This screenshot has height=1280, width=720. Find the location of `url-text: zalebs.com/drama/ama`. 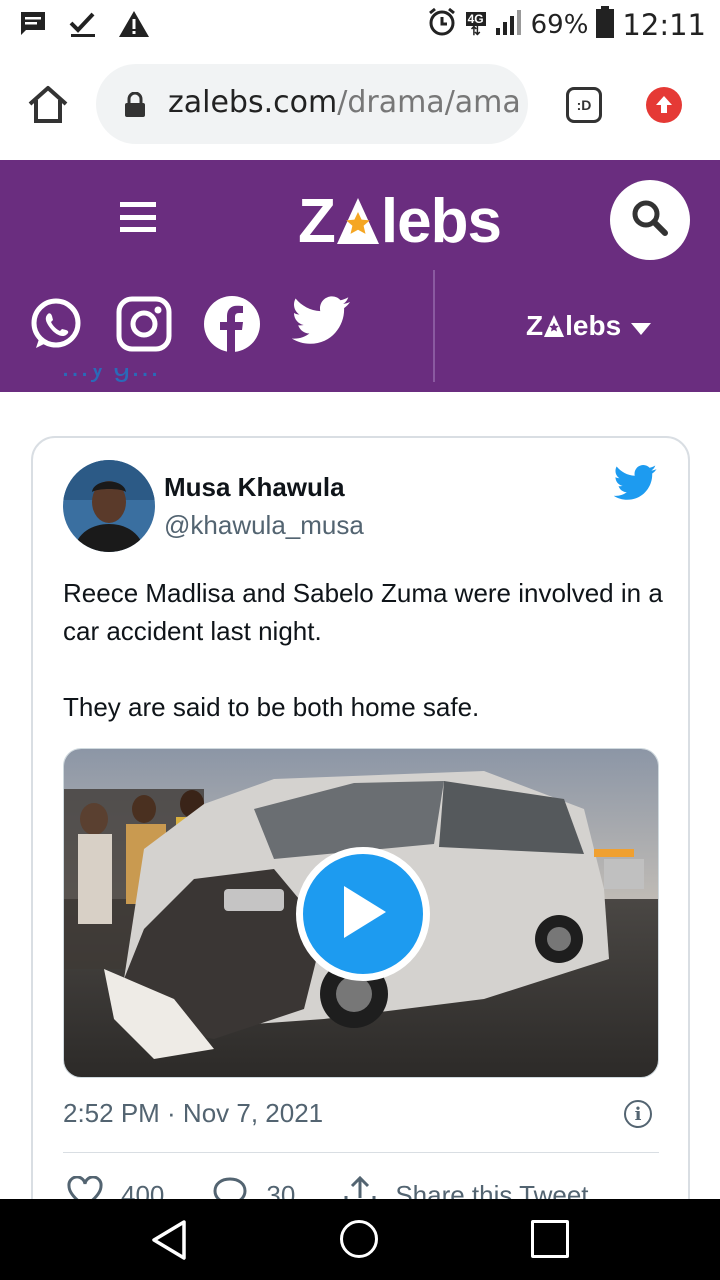

url-text: zalebs.com/drama/ama is located at coordinates (344, 102).